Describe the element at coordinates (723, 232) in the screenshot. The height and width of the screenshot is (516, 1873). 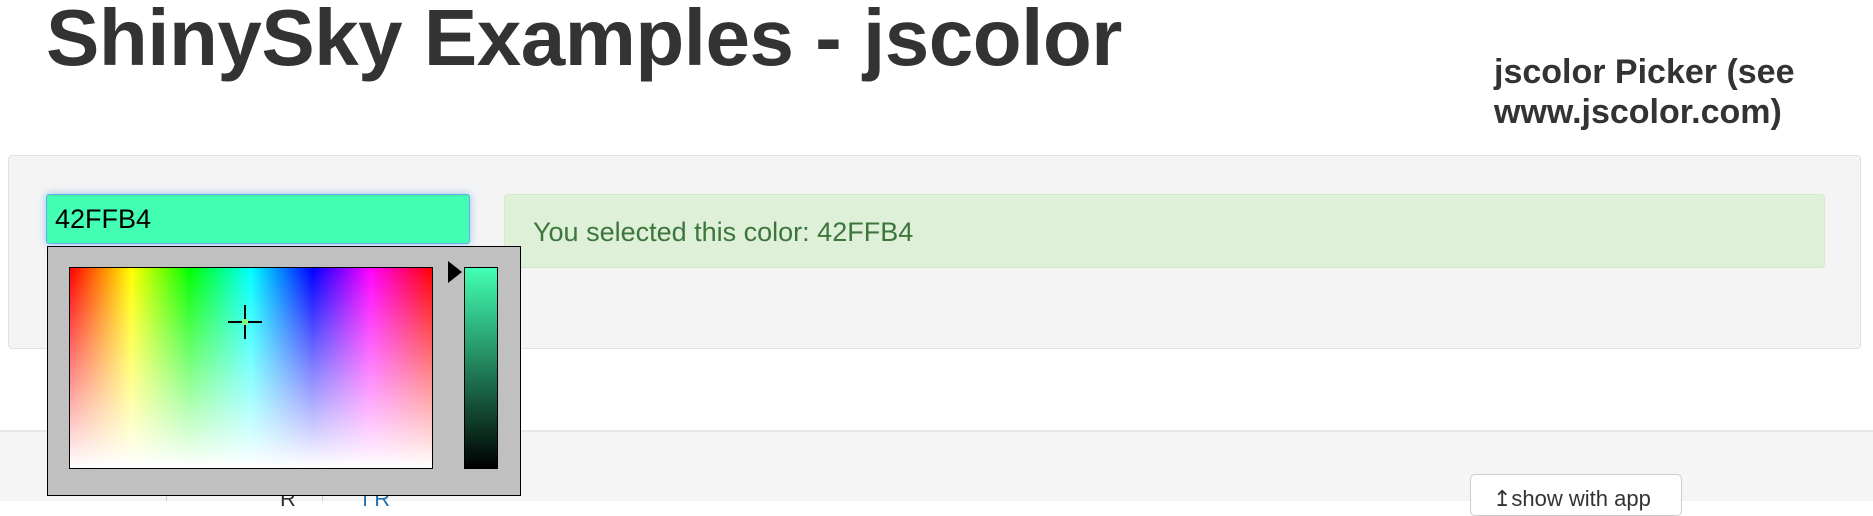
I see `selected-color-text: You selected this color: 42FFB4` at that location.